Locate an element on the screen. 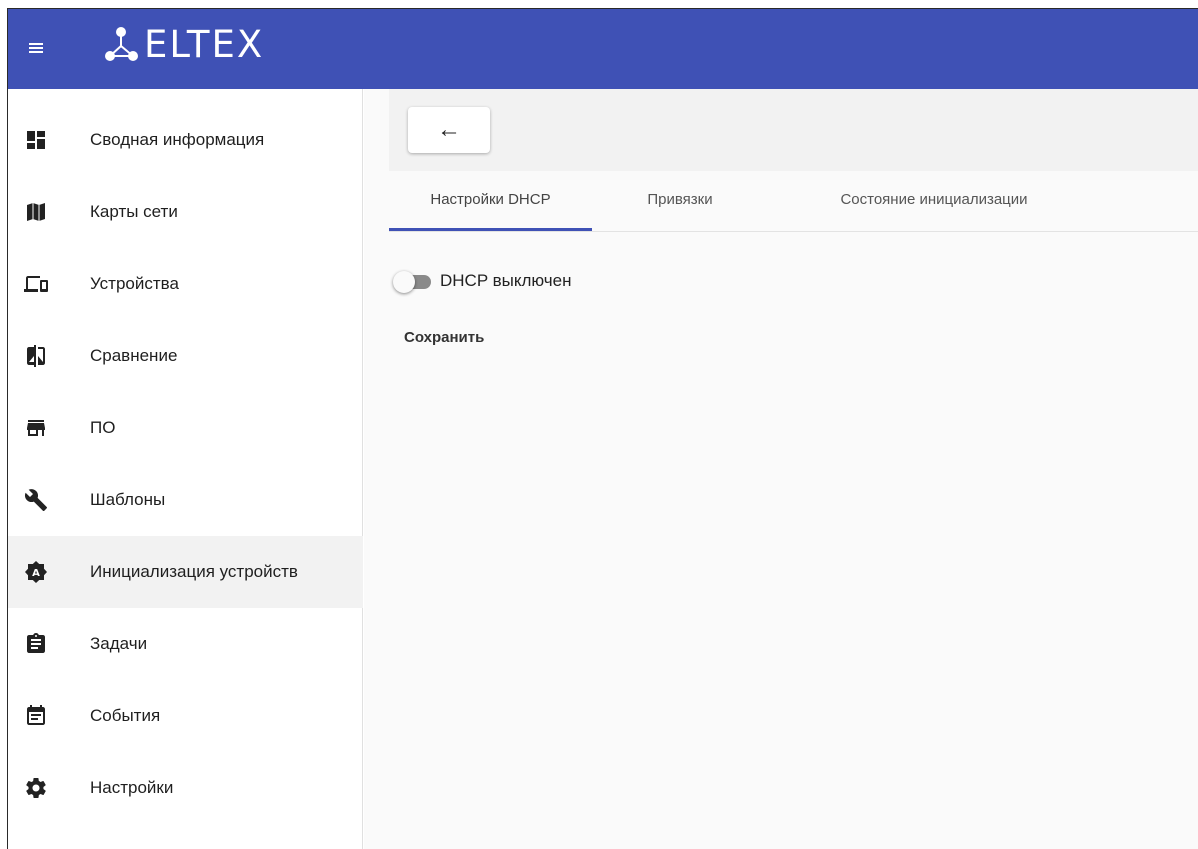 This screenshot has width=1198, height=849. dashboard-icon is located at coordinates (36, 140).